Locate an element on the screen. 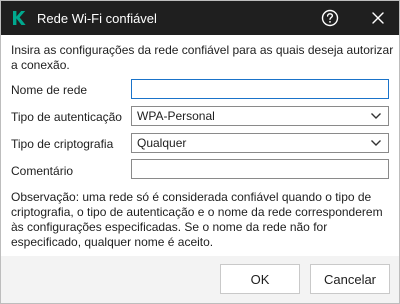 This screenshot has height=304, width=400. help-button is located at coordinates (330, 18).